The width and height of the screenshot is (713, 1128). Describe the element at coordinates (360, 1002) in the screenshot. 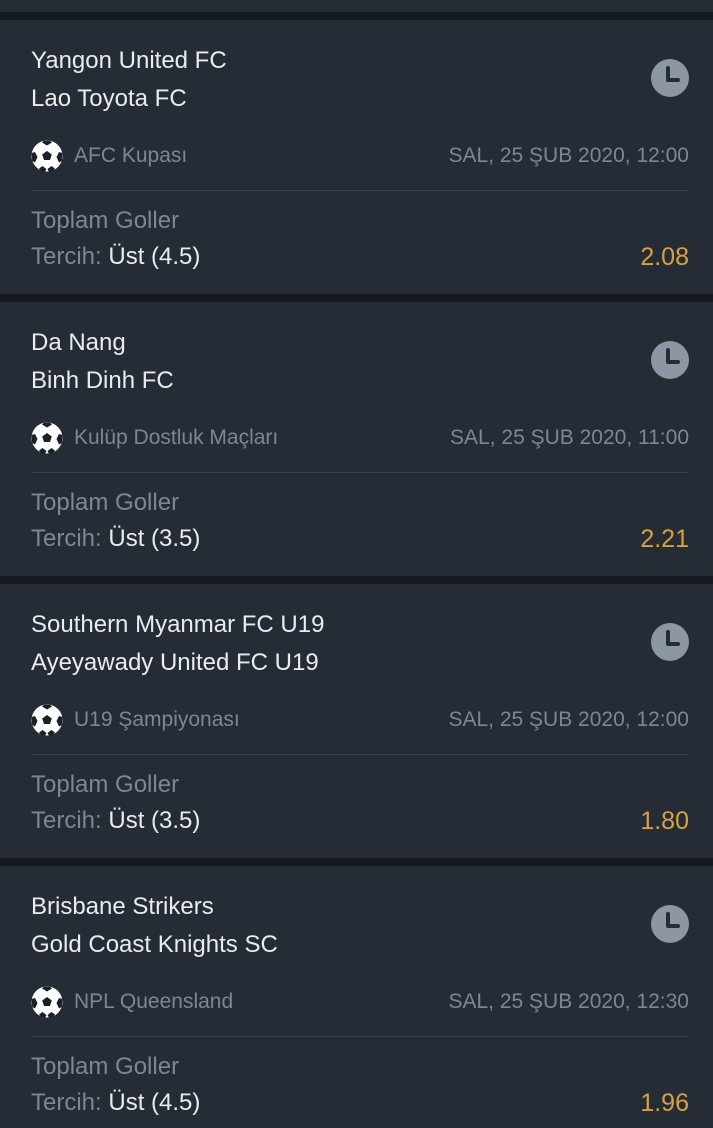

I see `league-row: NPL Queensland SAL, 25 ŞUB 2020, 12:30` at that location.